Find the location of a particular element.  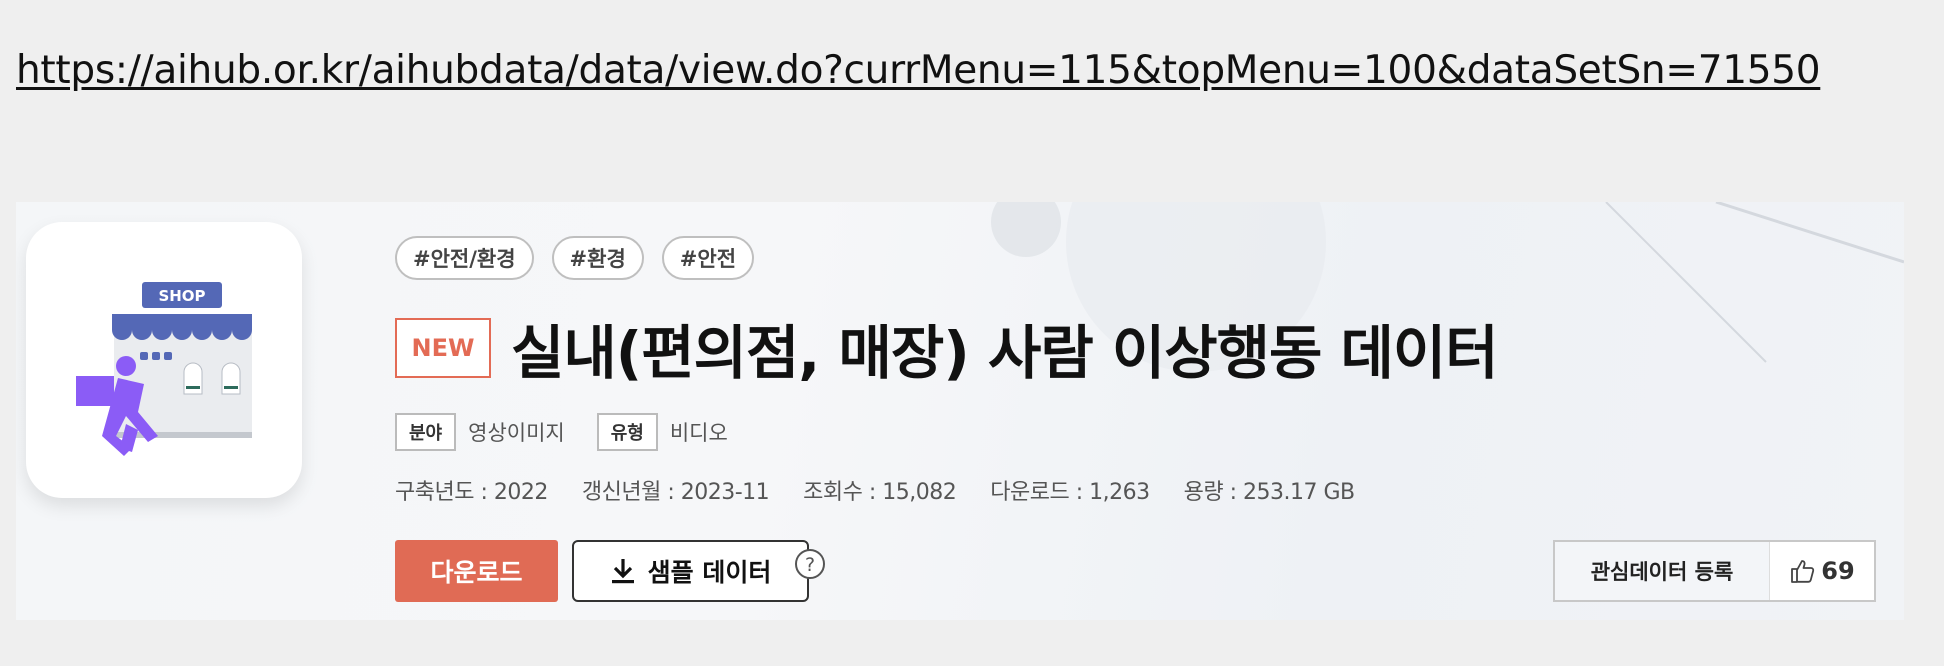

like-count: 69 is located at coordinates (1838, 571).